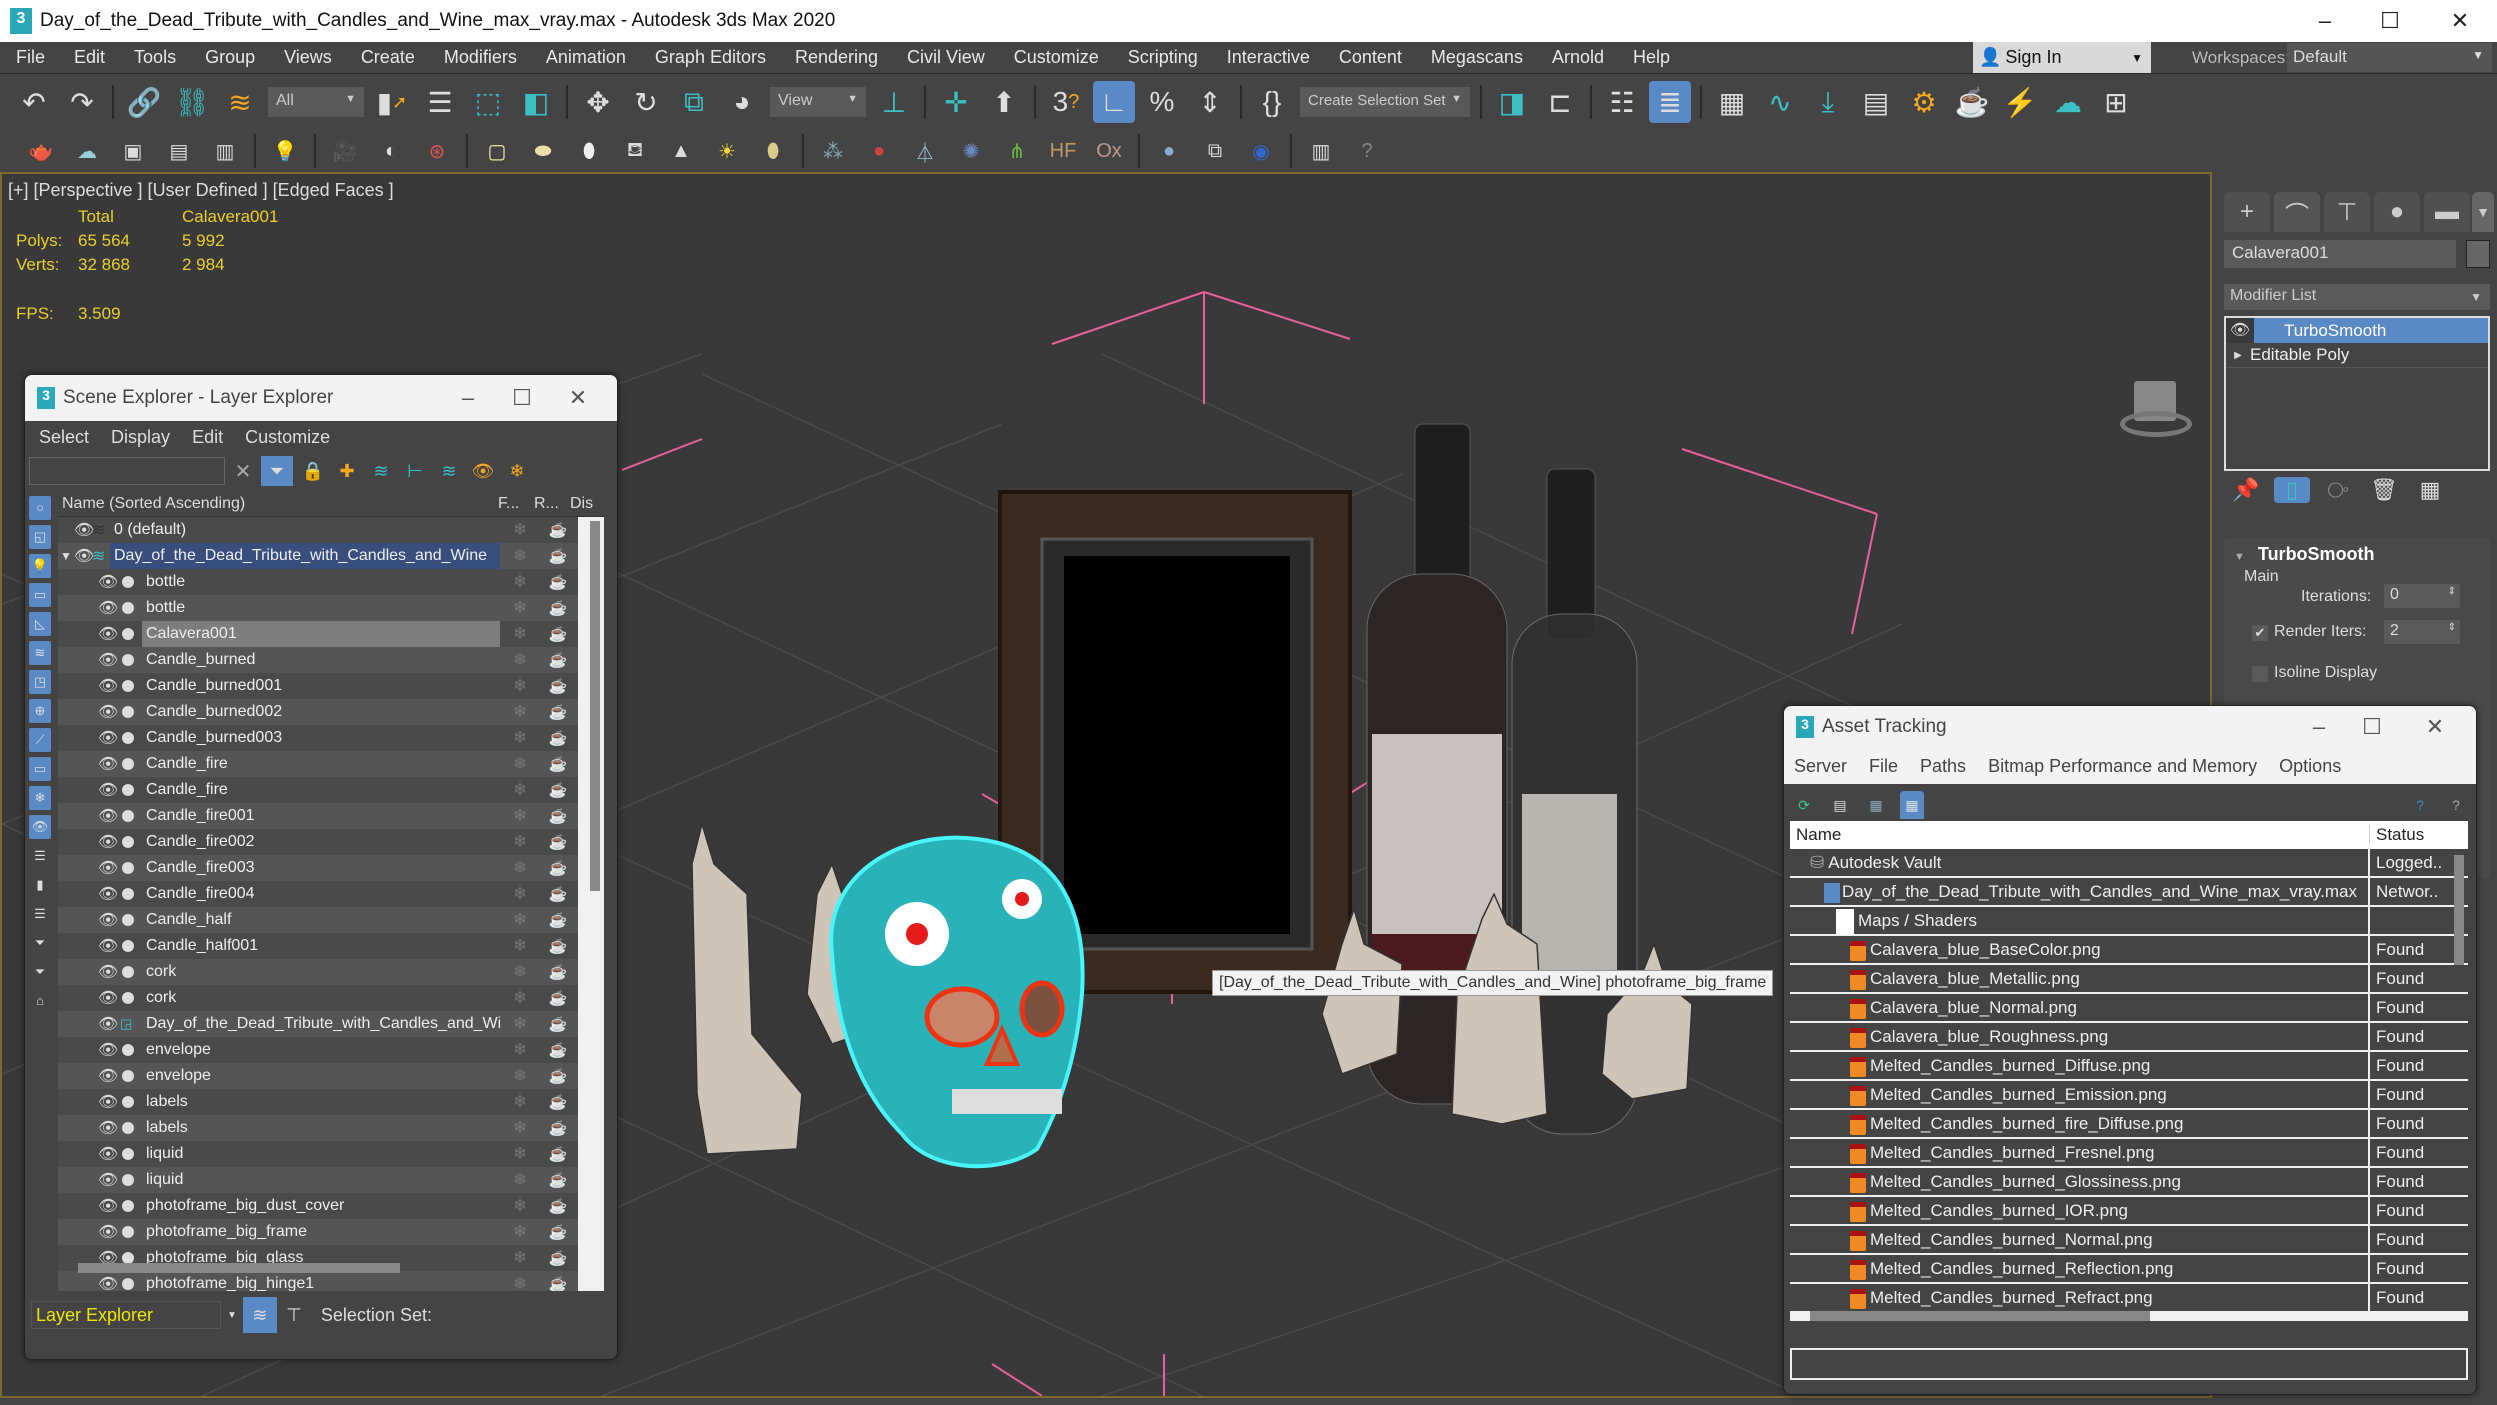  What do you see at coordinates (321, 816) in the screenshot?
I see `object-name: Candle_fire001` at bounding box center [321, 816].